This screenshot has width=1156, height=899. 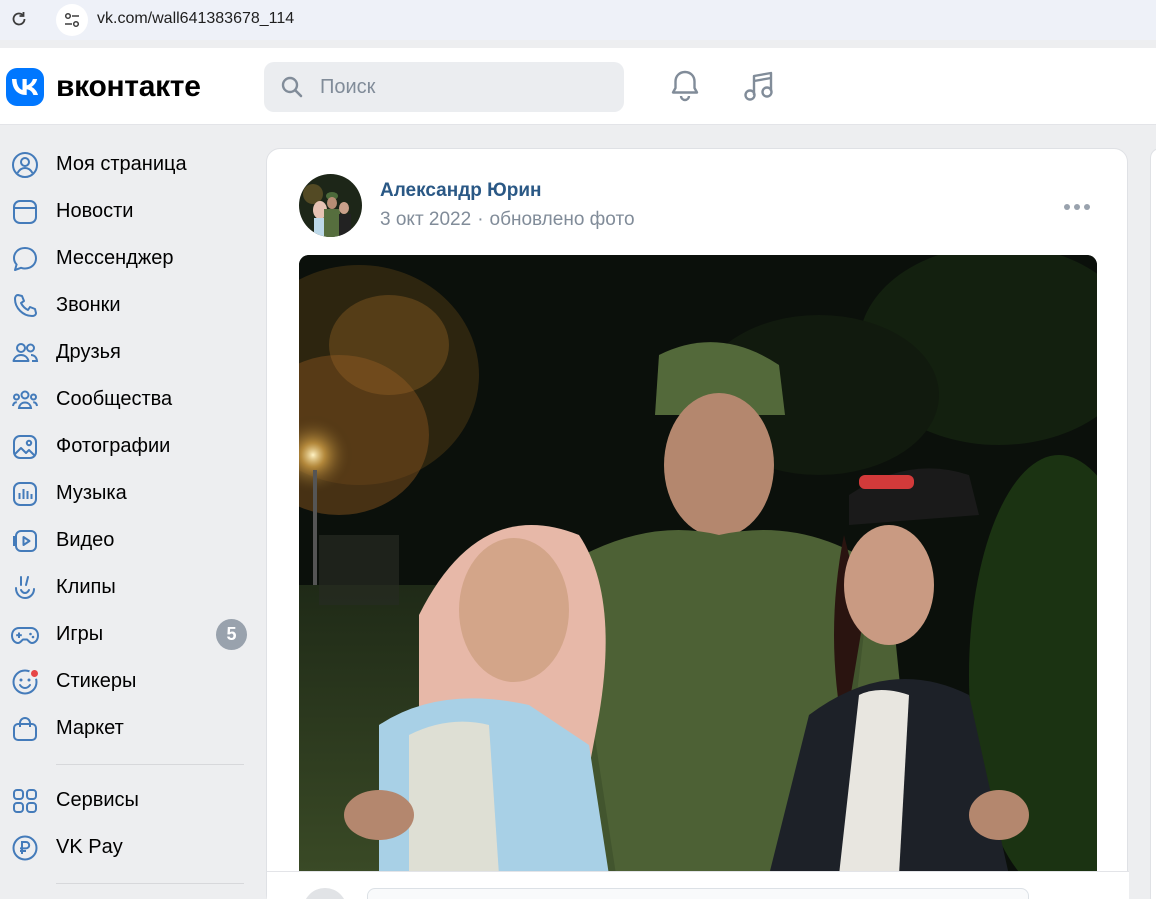 I want to click on sidebar-item-games: Игры 5, so click(x=130, y=634).